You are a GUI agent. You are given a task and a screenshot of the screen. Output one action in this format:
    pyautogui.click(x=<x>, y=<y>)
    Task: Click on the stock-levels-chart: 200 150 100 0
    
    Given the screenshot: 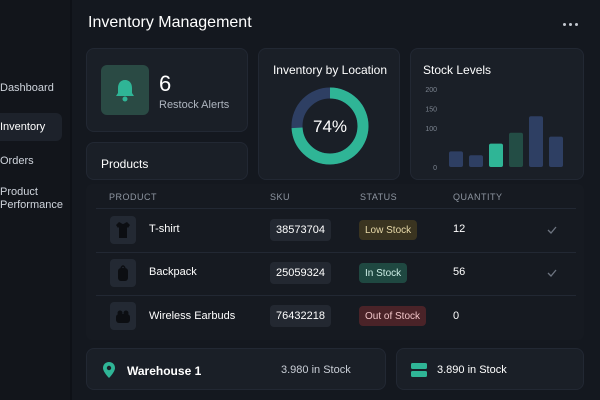 What is the action you would take?
    pyautogui.click(x=494, y=129)
    